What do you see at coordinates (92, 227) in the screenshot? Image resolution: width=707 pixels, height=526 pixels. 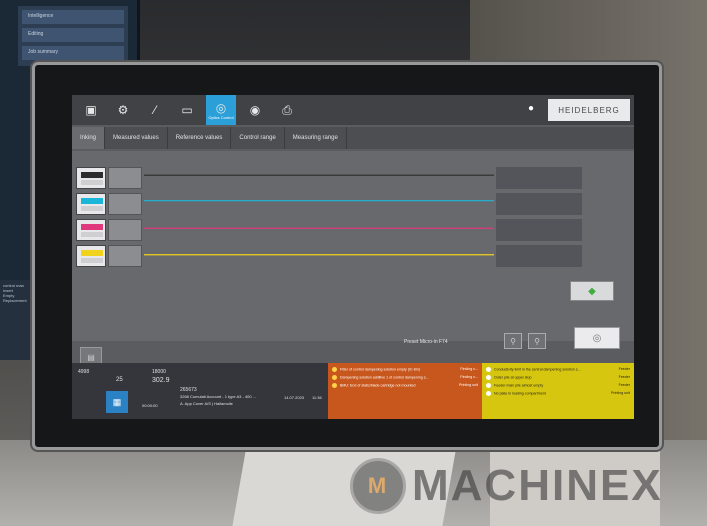 I see `magenta-swatch` at bounding box center [92, 227].